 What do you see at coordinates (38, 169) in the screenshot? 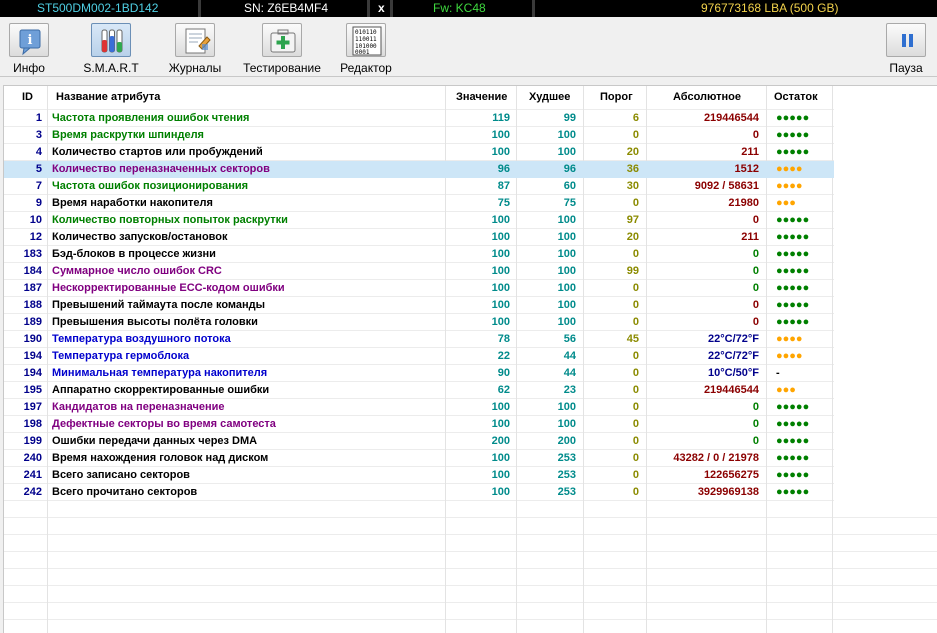
I see `attribute-id: 5` at bounding box center [38, 169].